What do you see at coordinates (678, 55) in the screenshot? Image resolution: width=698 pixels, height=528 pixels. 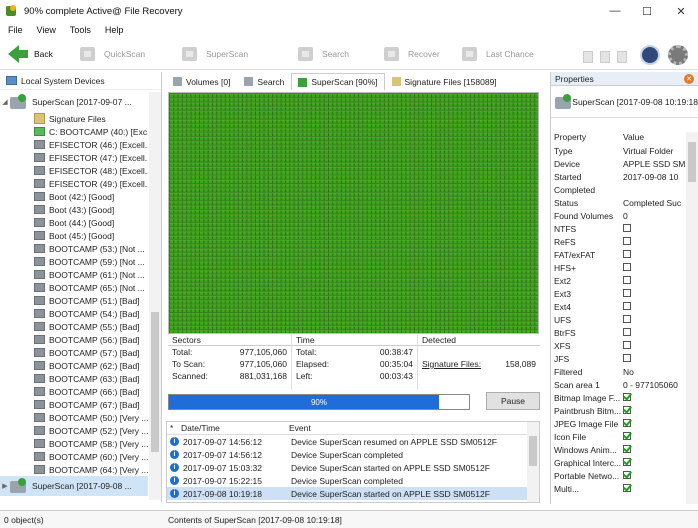 I see `gear-icon` at bounding box center [678, 55].